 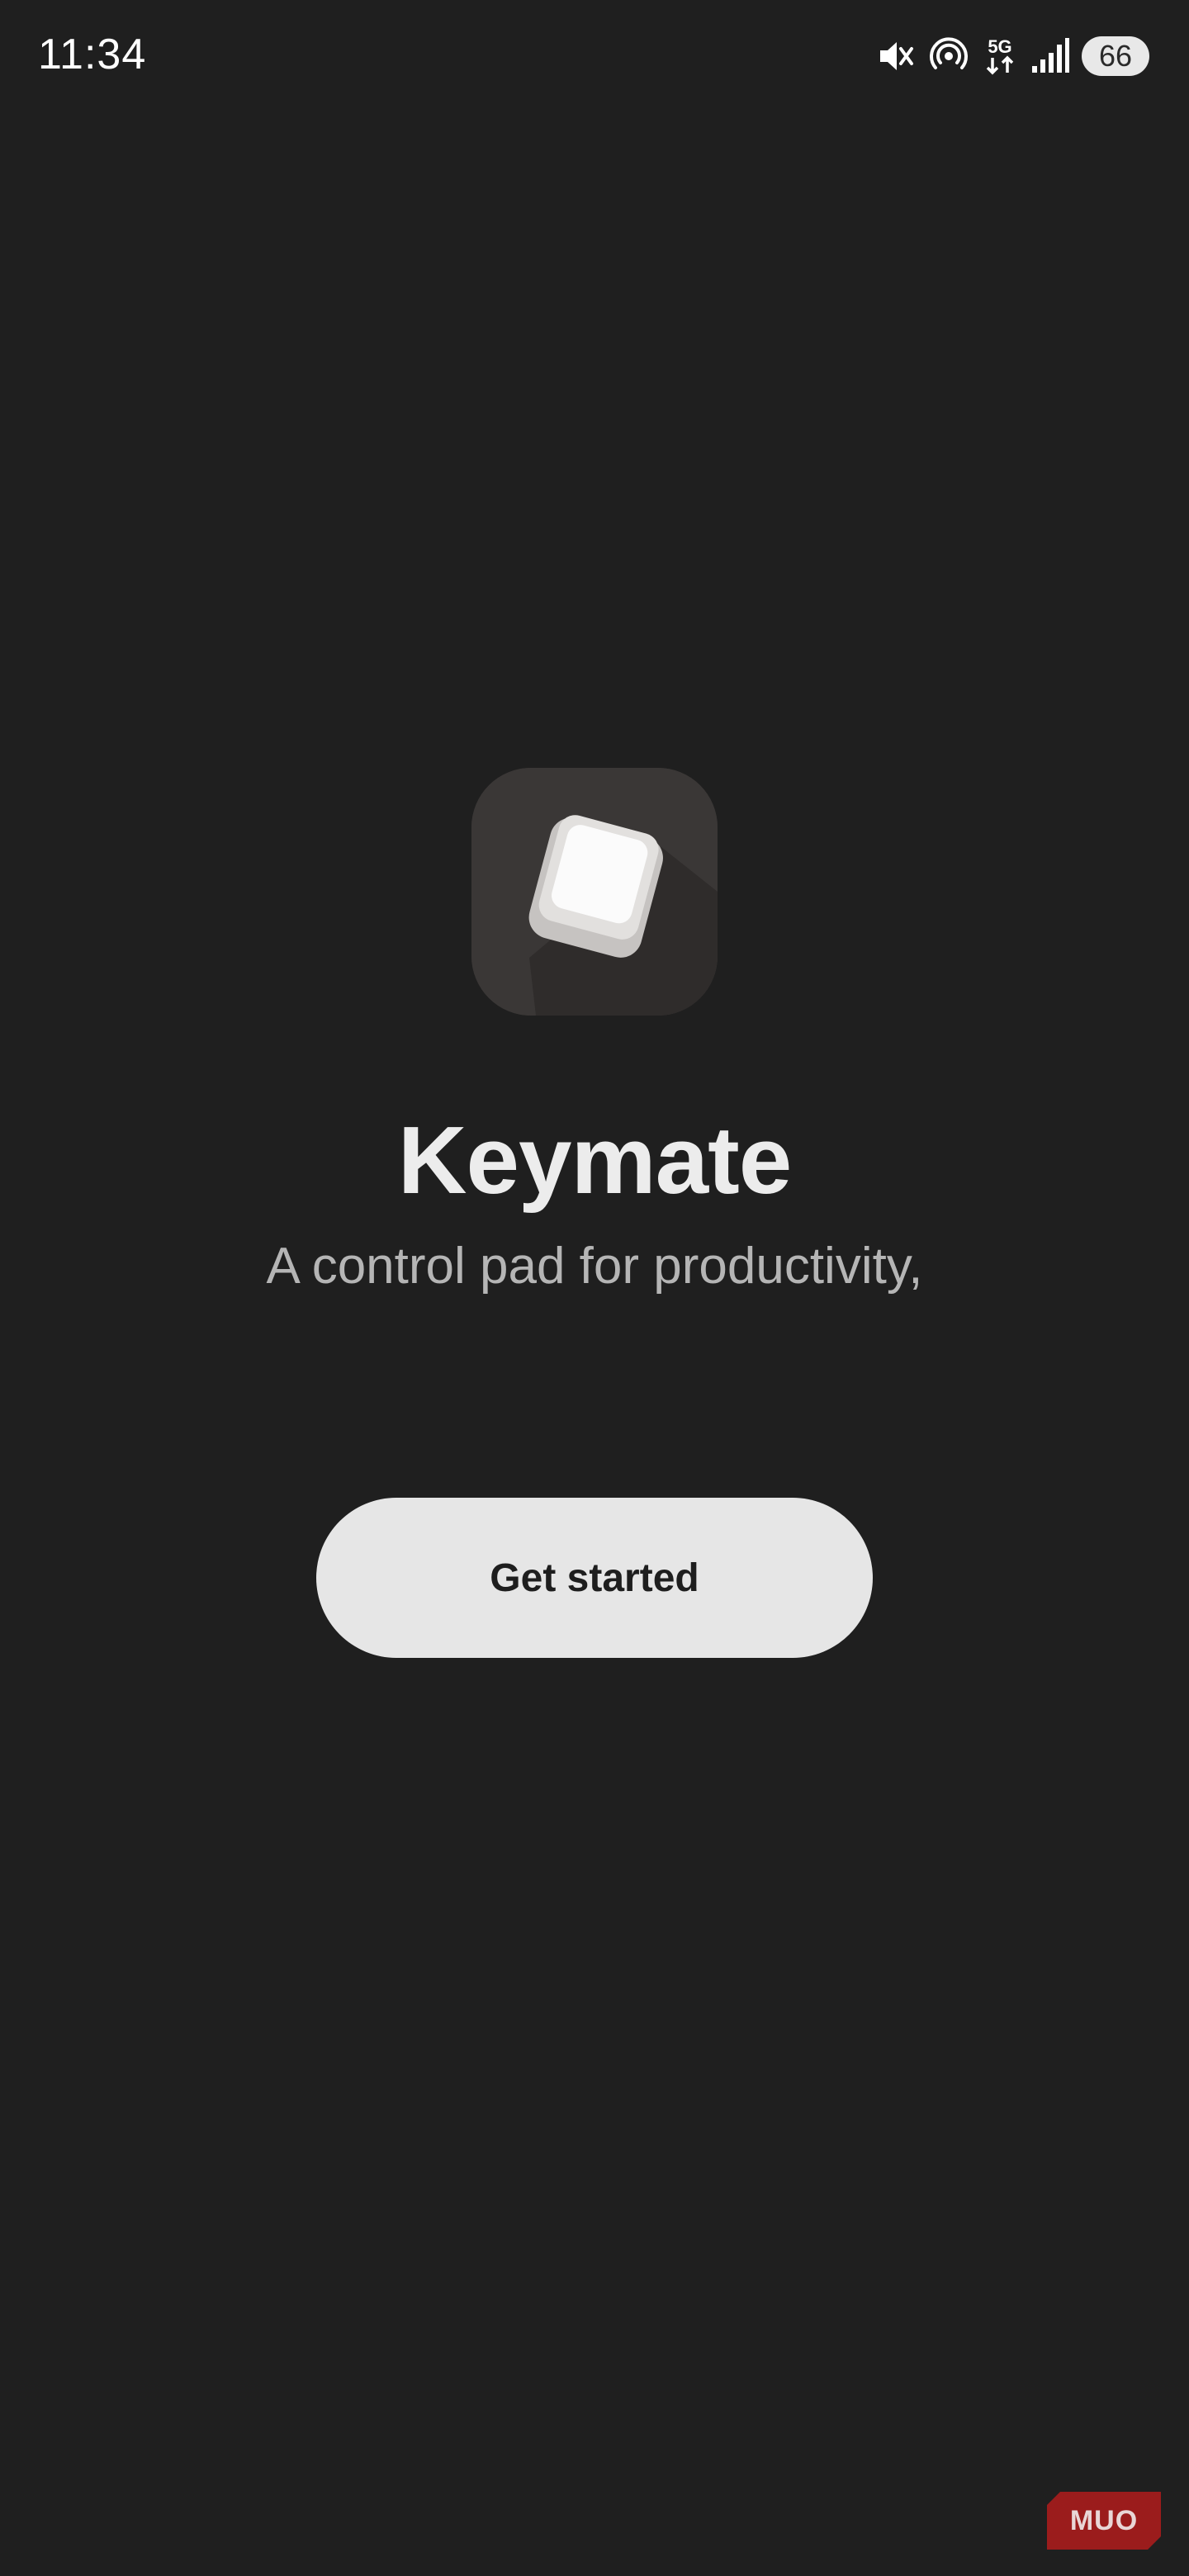 I want to click on get-started-button: Get started, so click(x=594, y=1578).